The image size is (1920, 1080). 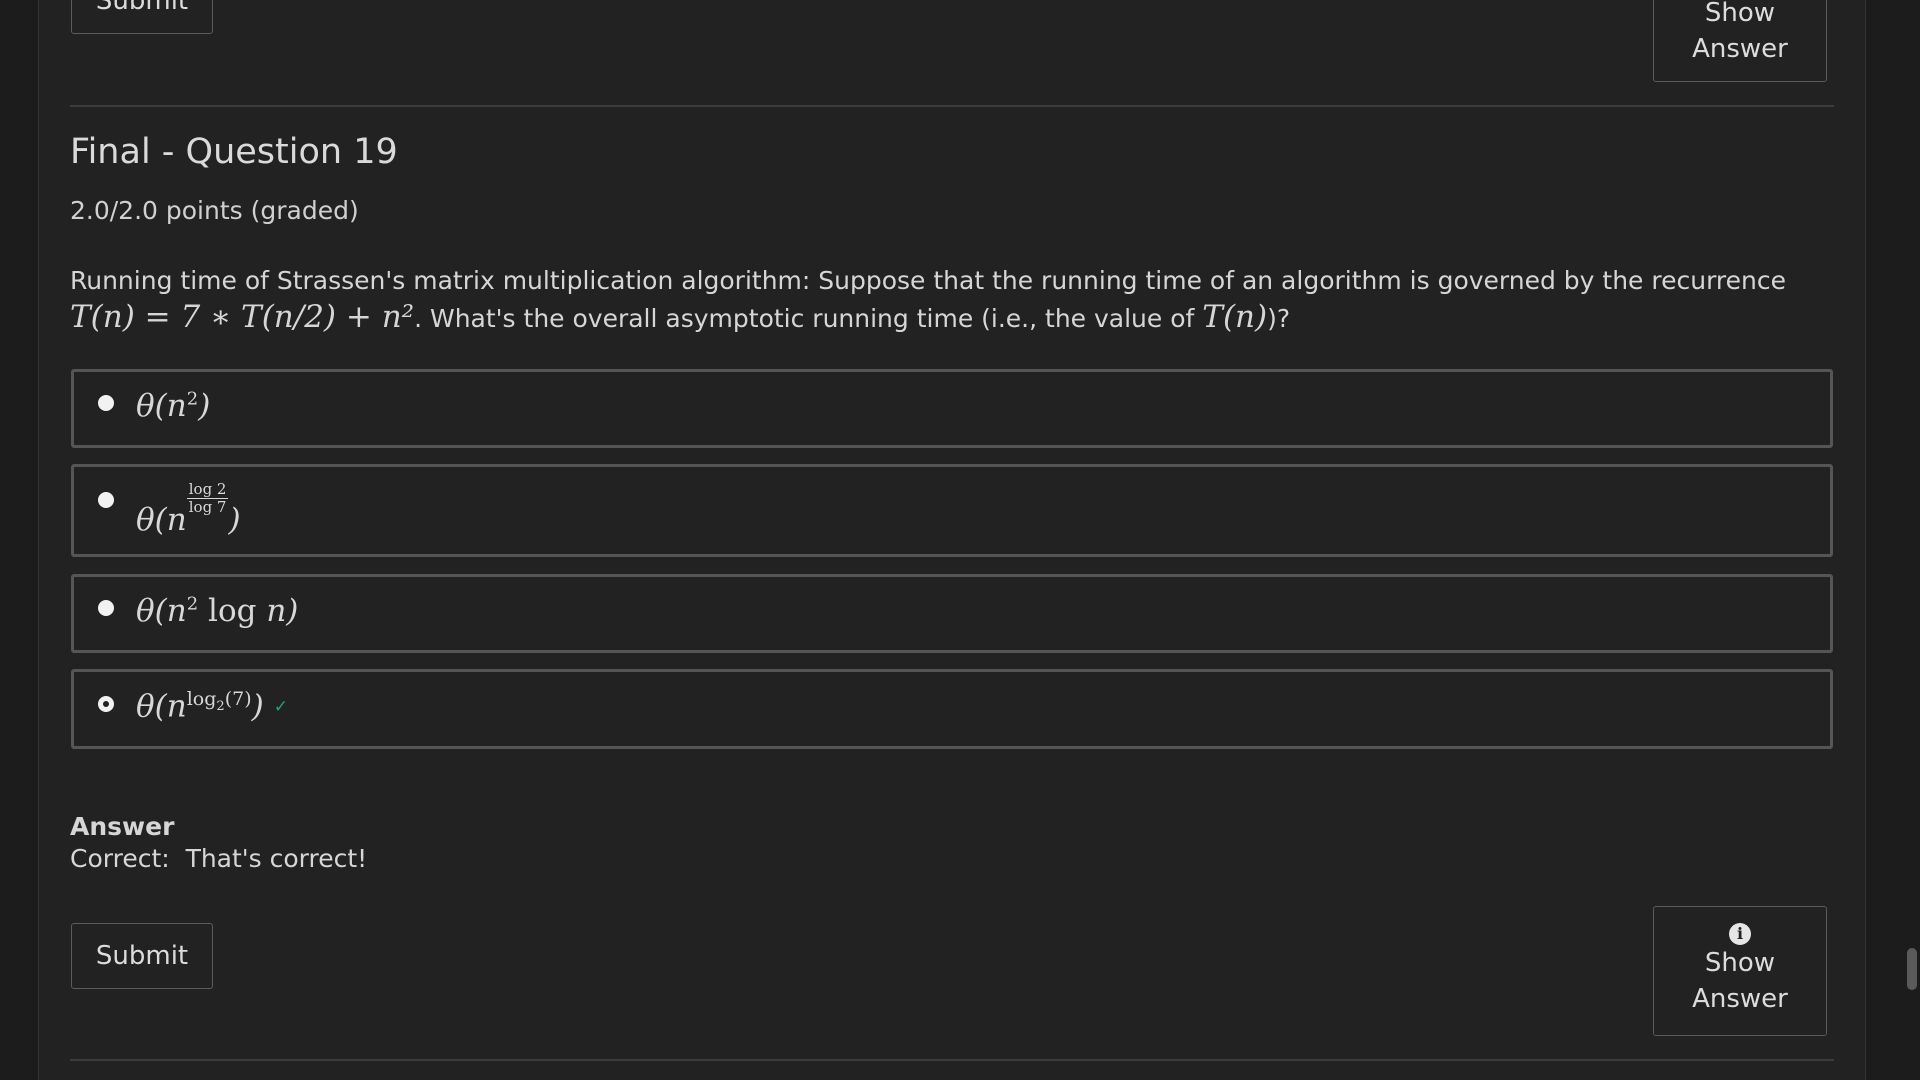 I want to click on choice-label: θ(nlog2(7)) ✓, so click(x=212, y=706).